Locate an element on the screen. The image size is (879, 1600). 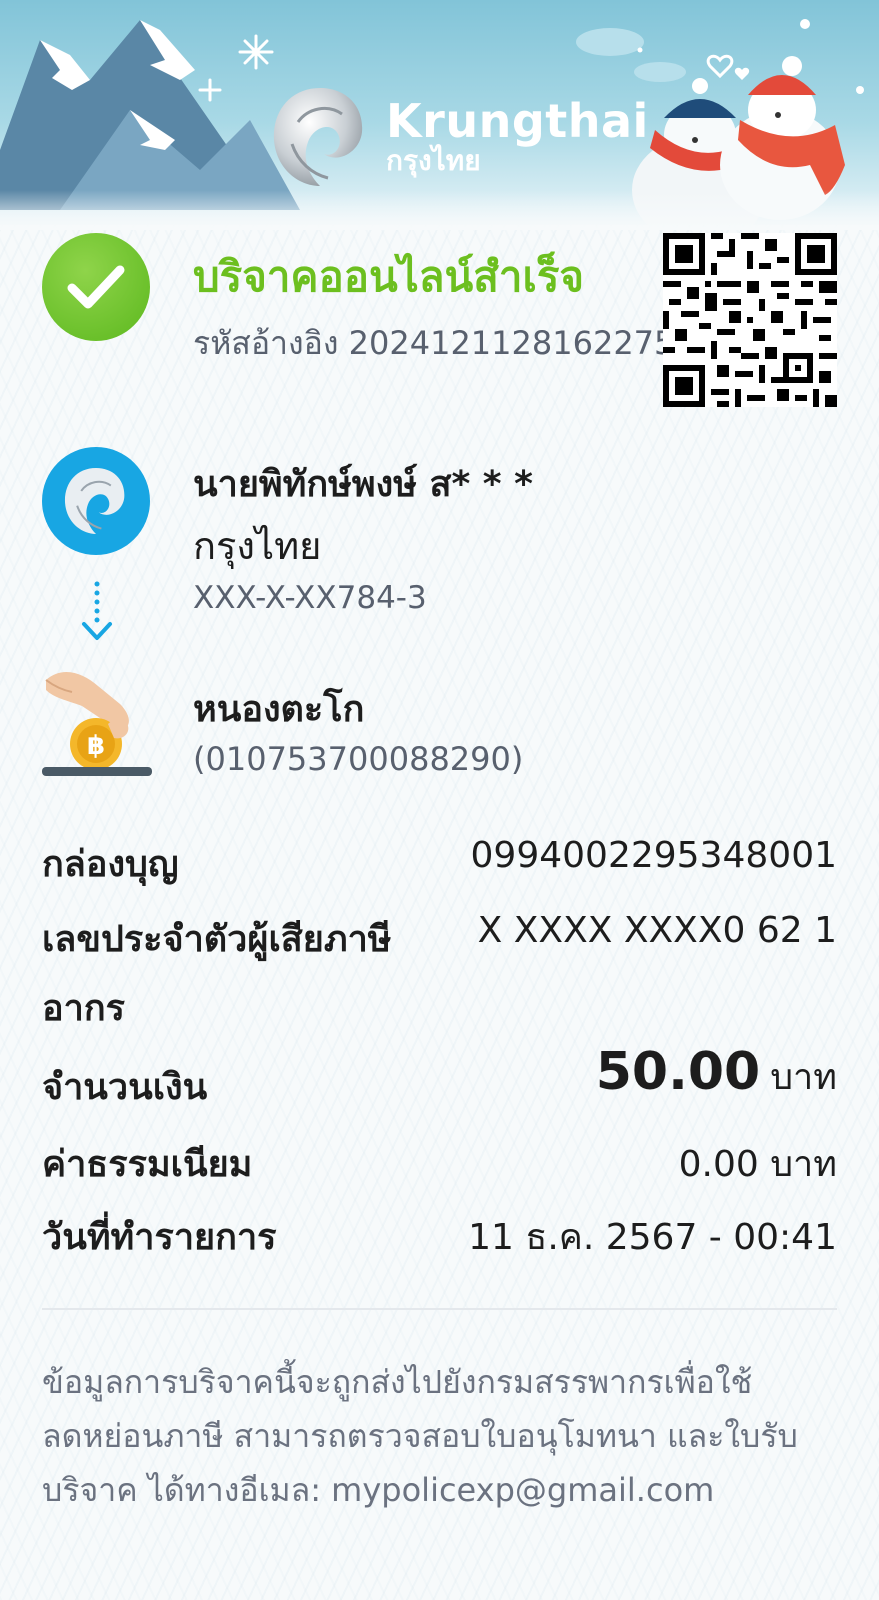
sender-account: XXX-X-XX784-3 is located at coordinates (310, 598).